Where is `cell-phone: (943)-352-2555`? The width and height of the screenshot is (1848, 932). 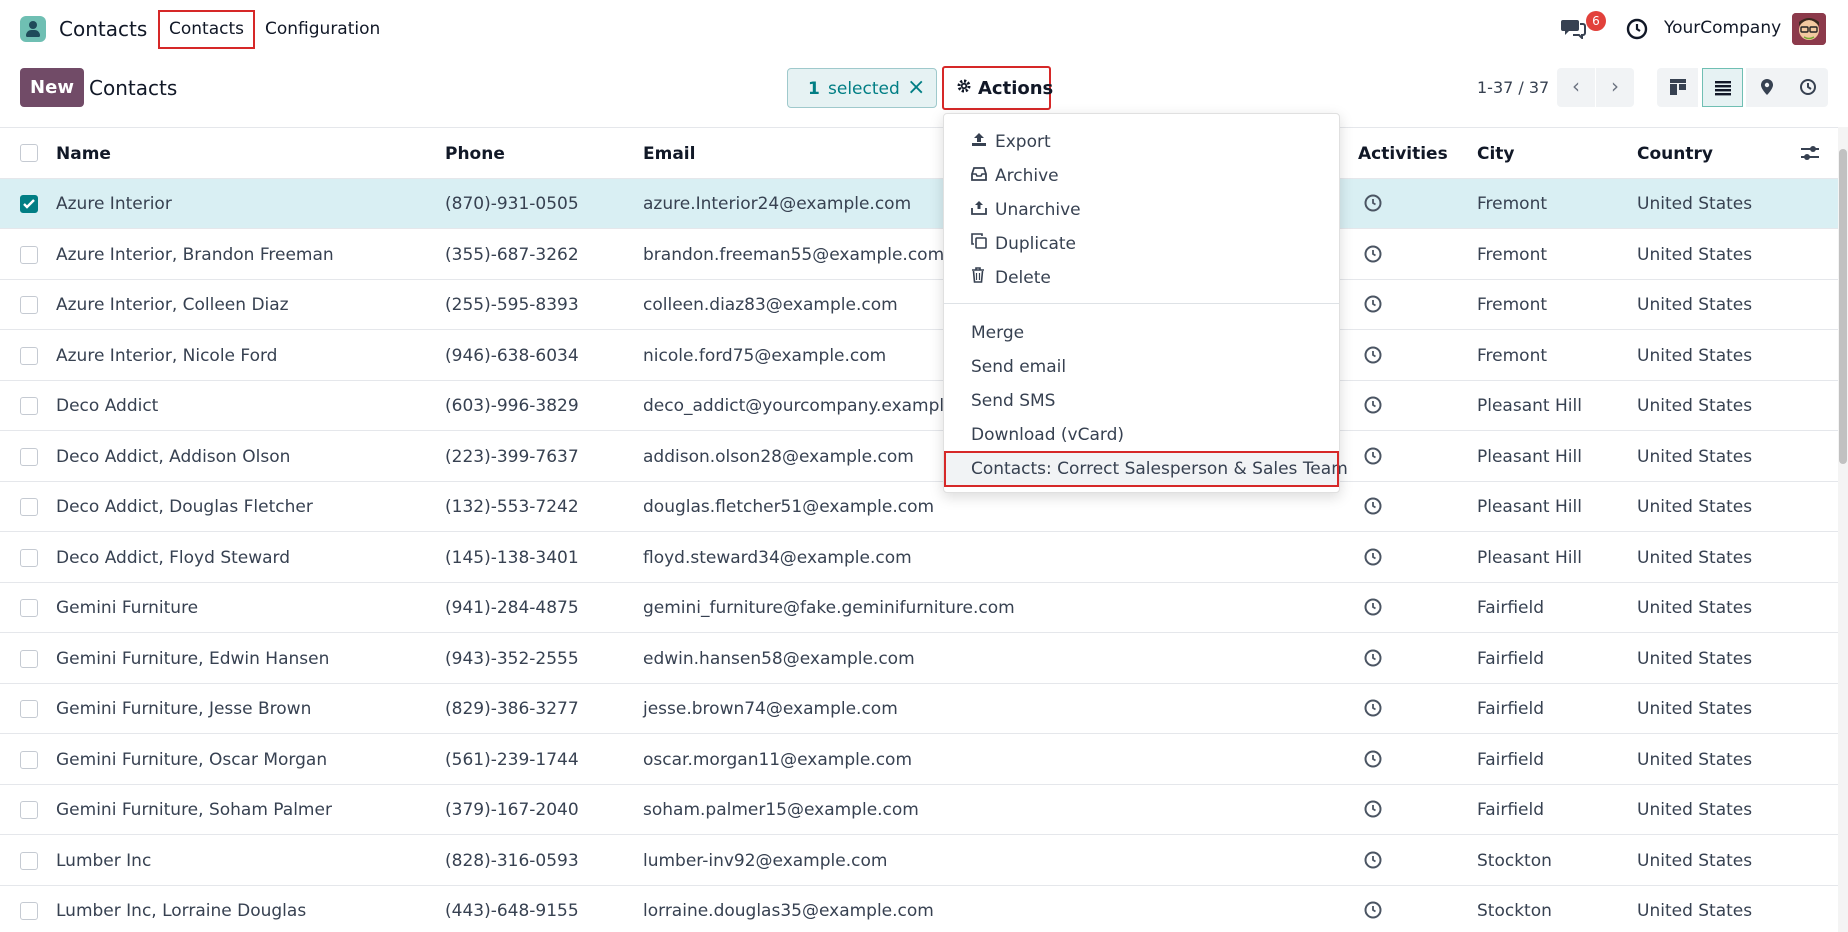 cell-phone: (943)-352-2555 is located at coordinates (512, 659).